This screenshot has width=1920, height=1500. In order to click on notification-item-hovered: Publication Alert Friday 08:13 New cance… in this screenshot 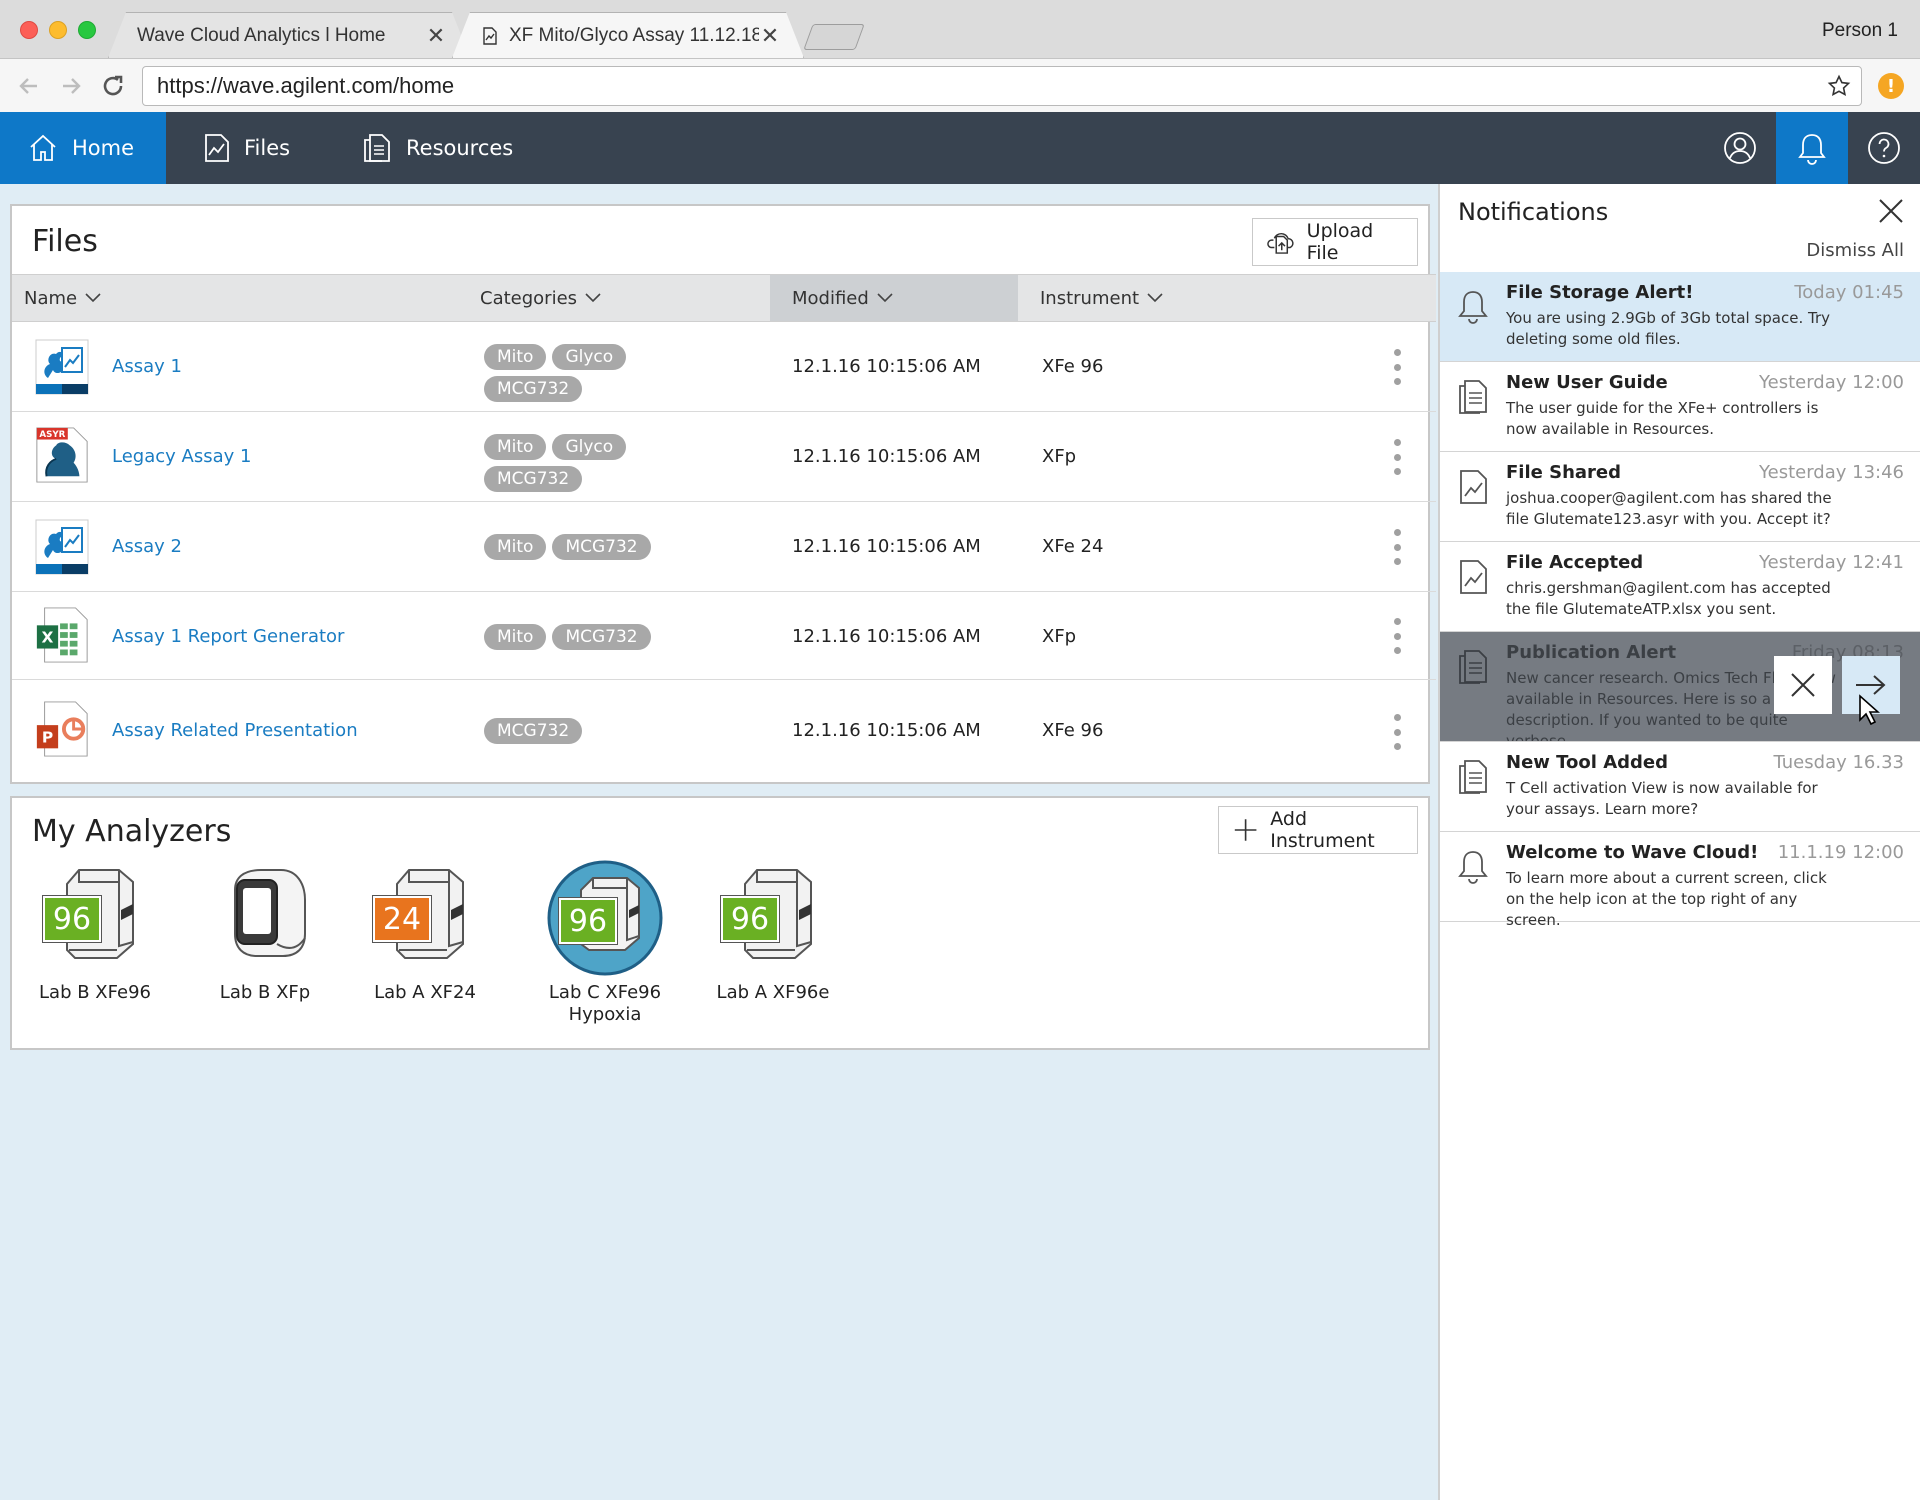, I will do `click(1680, 687)`.